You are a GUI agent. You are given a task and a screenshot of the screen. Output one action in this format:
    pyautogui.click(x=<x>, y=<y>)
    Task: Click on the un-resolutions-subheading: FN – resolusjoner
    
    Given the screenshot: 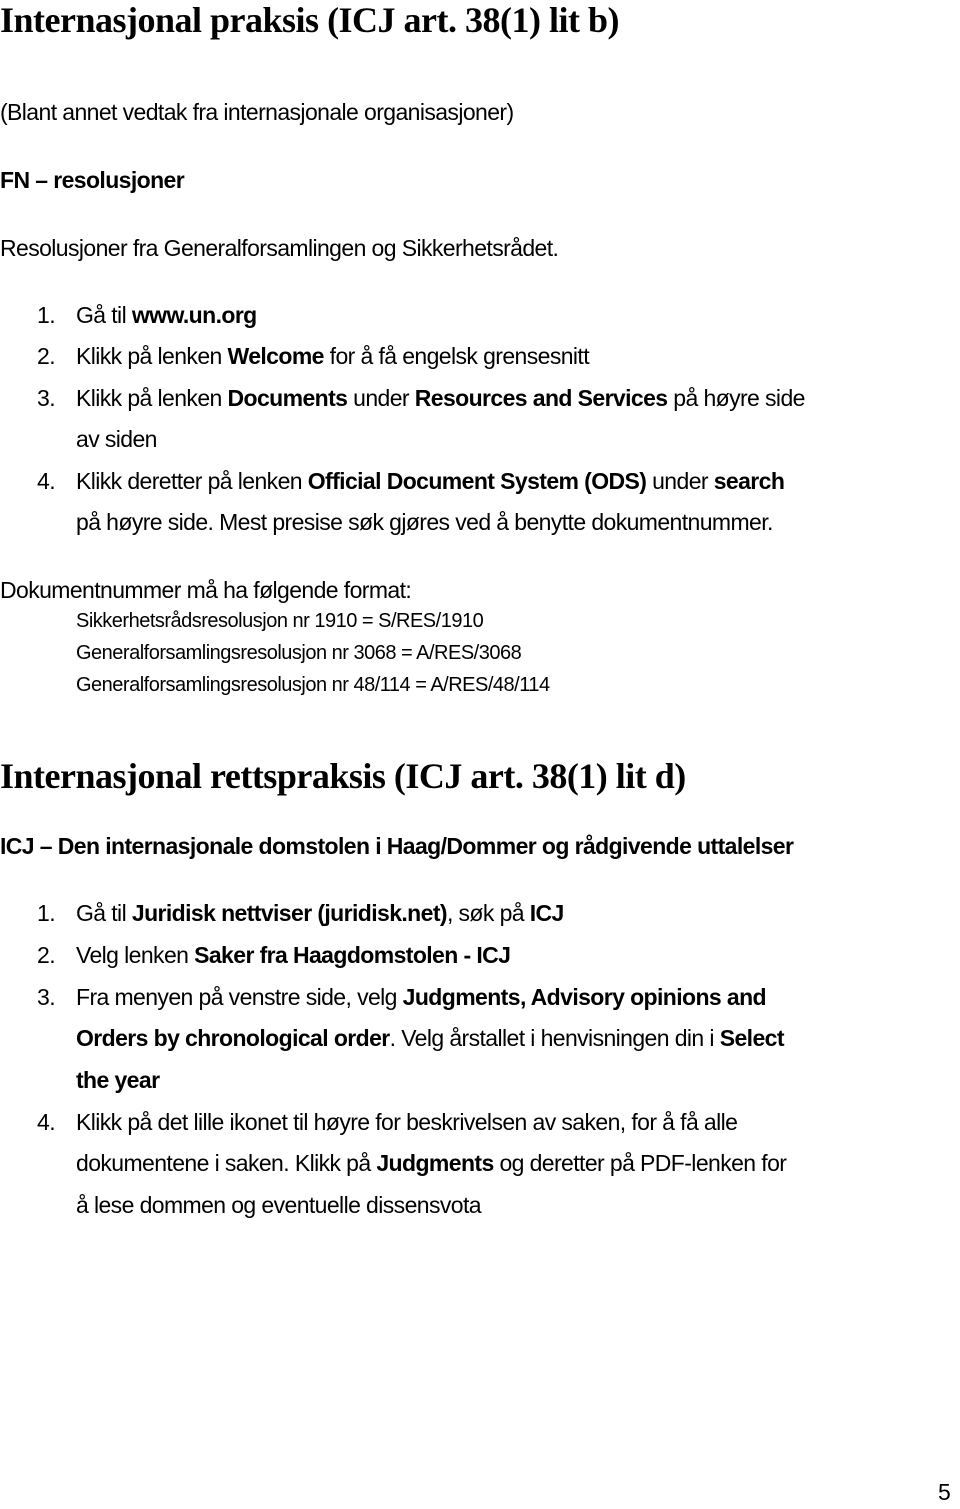 What is the action you would take?
    pyautogui.click(x=92, y=180)
    